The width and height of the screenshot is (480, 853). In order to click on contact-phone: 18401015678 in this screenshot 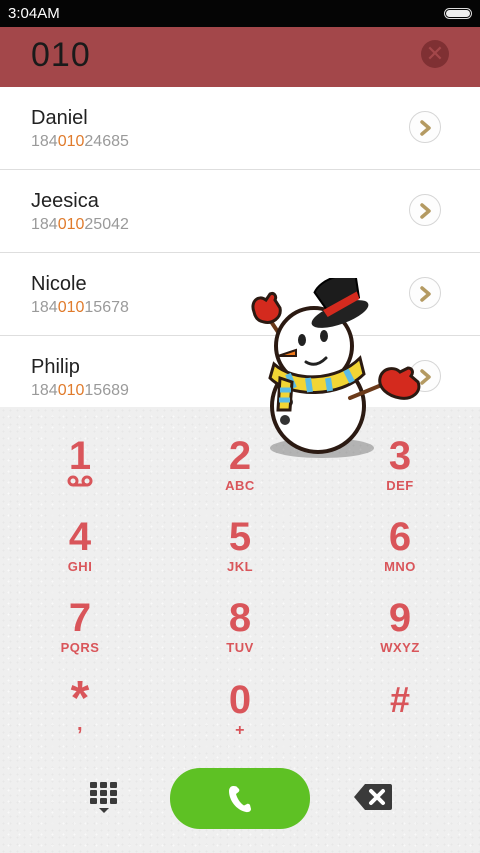, I will do `click(80, 307)`.